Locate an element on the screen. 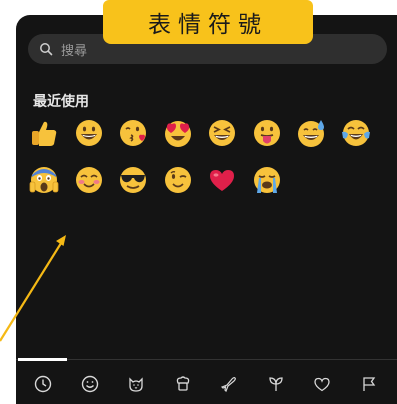 The width and height of the screenshot is (397, 404). search-icon is located at coordinates (46, 49).